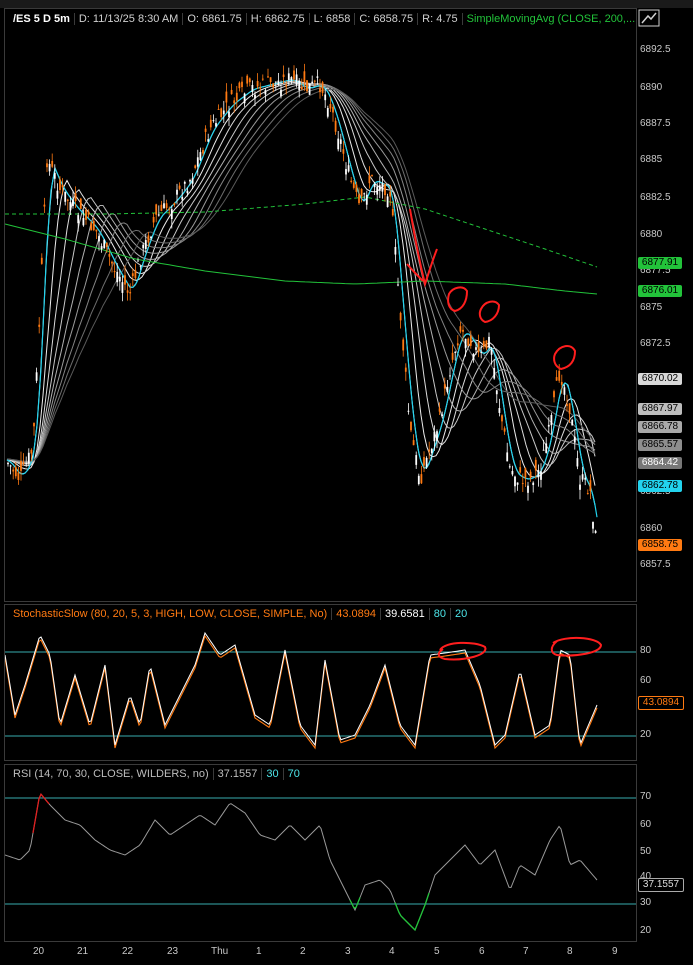  I want to click on sma-short-line, so click(301, 232).